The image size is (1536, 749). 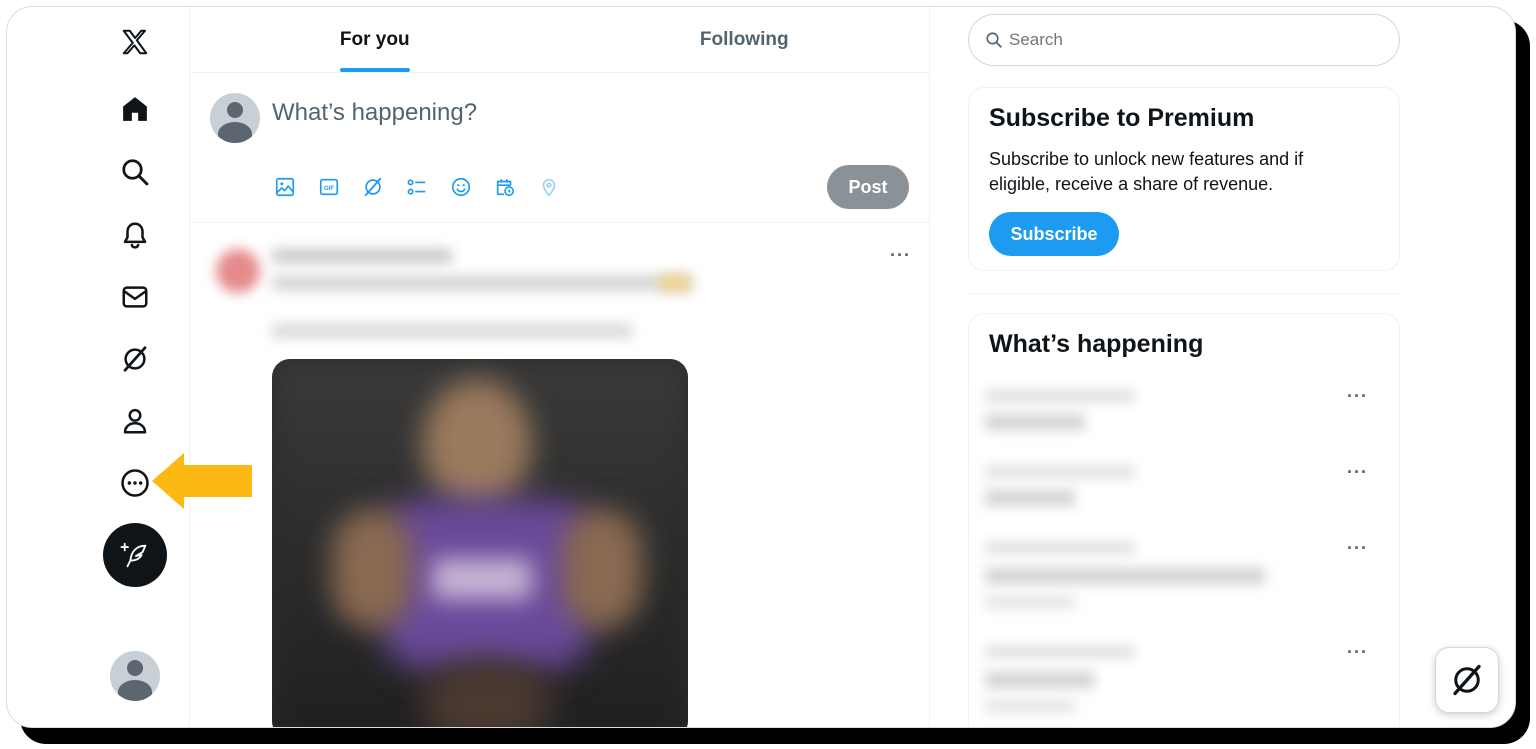 What do you see at coordinates (417, 187) in the screenshot?
I see `poll-icon` at bounding box center [417, 187].